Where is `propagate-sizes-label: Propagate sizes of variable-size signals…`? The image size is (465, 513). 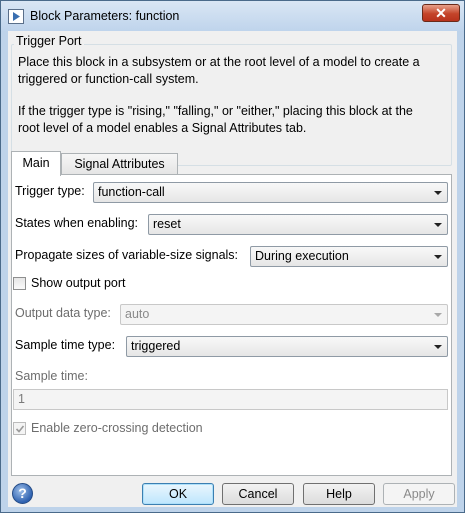
propagate-sizes-label: Propagate sizes of variable-size signals… is located at coordinates (127, 255).